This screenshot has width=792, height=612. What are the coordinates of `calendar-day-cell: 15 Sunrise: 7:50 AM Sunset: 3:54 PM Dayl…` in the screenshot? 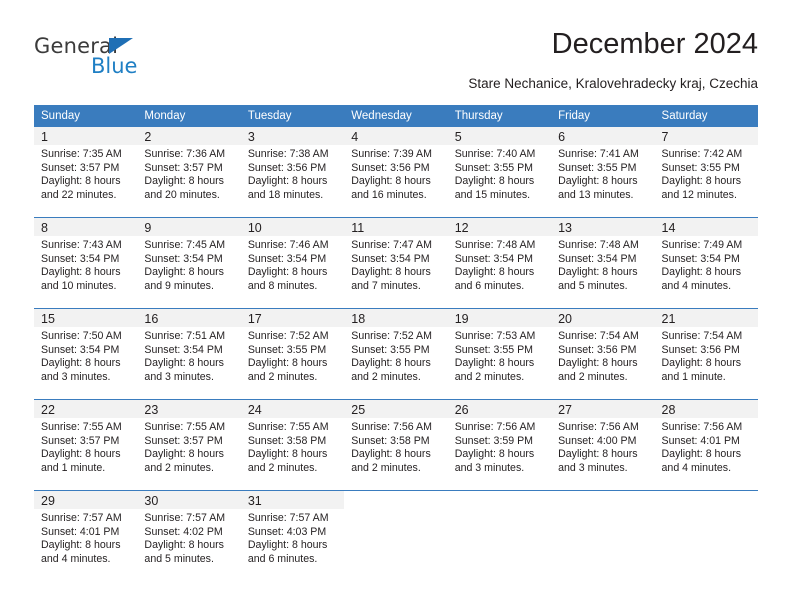 It's located at (86, 354).